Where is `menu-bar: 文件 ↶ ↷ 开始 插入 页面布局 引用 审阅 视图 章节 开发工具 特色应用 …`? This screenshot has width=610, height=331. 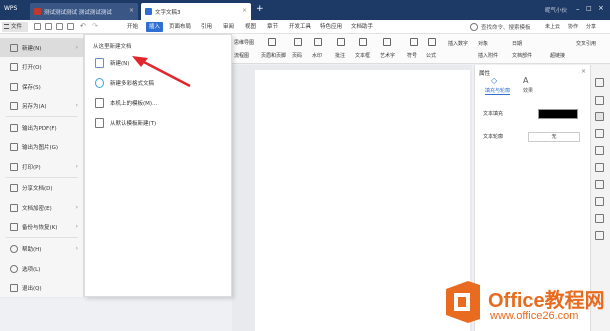 menu-bar: 文件 ↶ ↷ 开始 插入 页面布局 引用 审阅 视图 章节 开发工具 特色应用 … is located at coordinates (305, 27).